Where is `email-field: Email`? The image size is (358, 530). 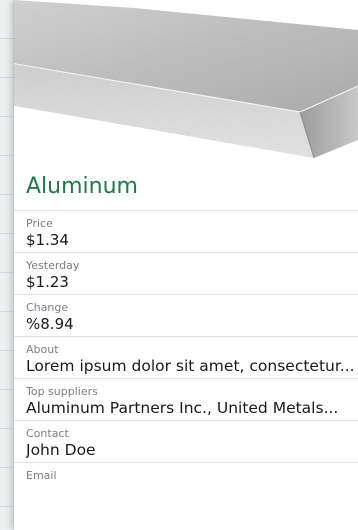 email-field: Email is located at coordinates (186, 473).